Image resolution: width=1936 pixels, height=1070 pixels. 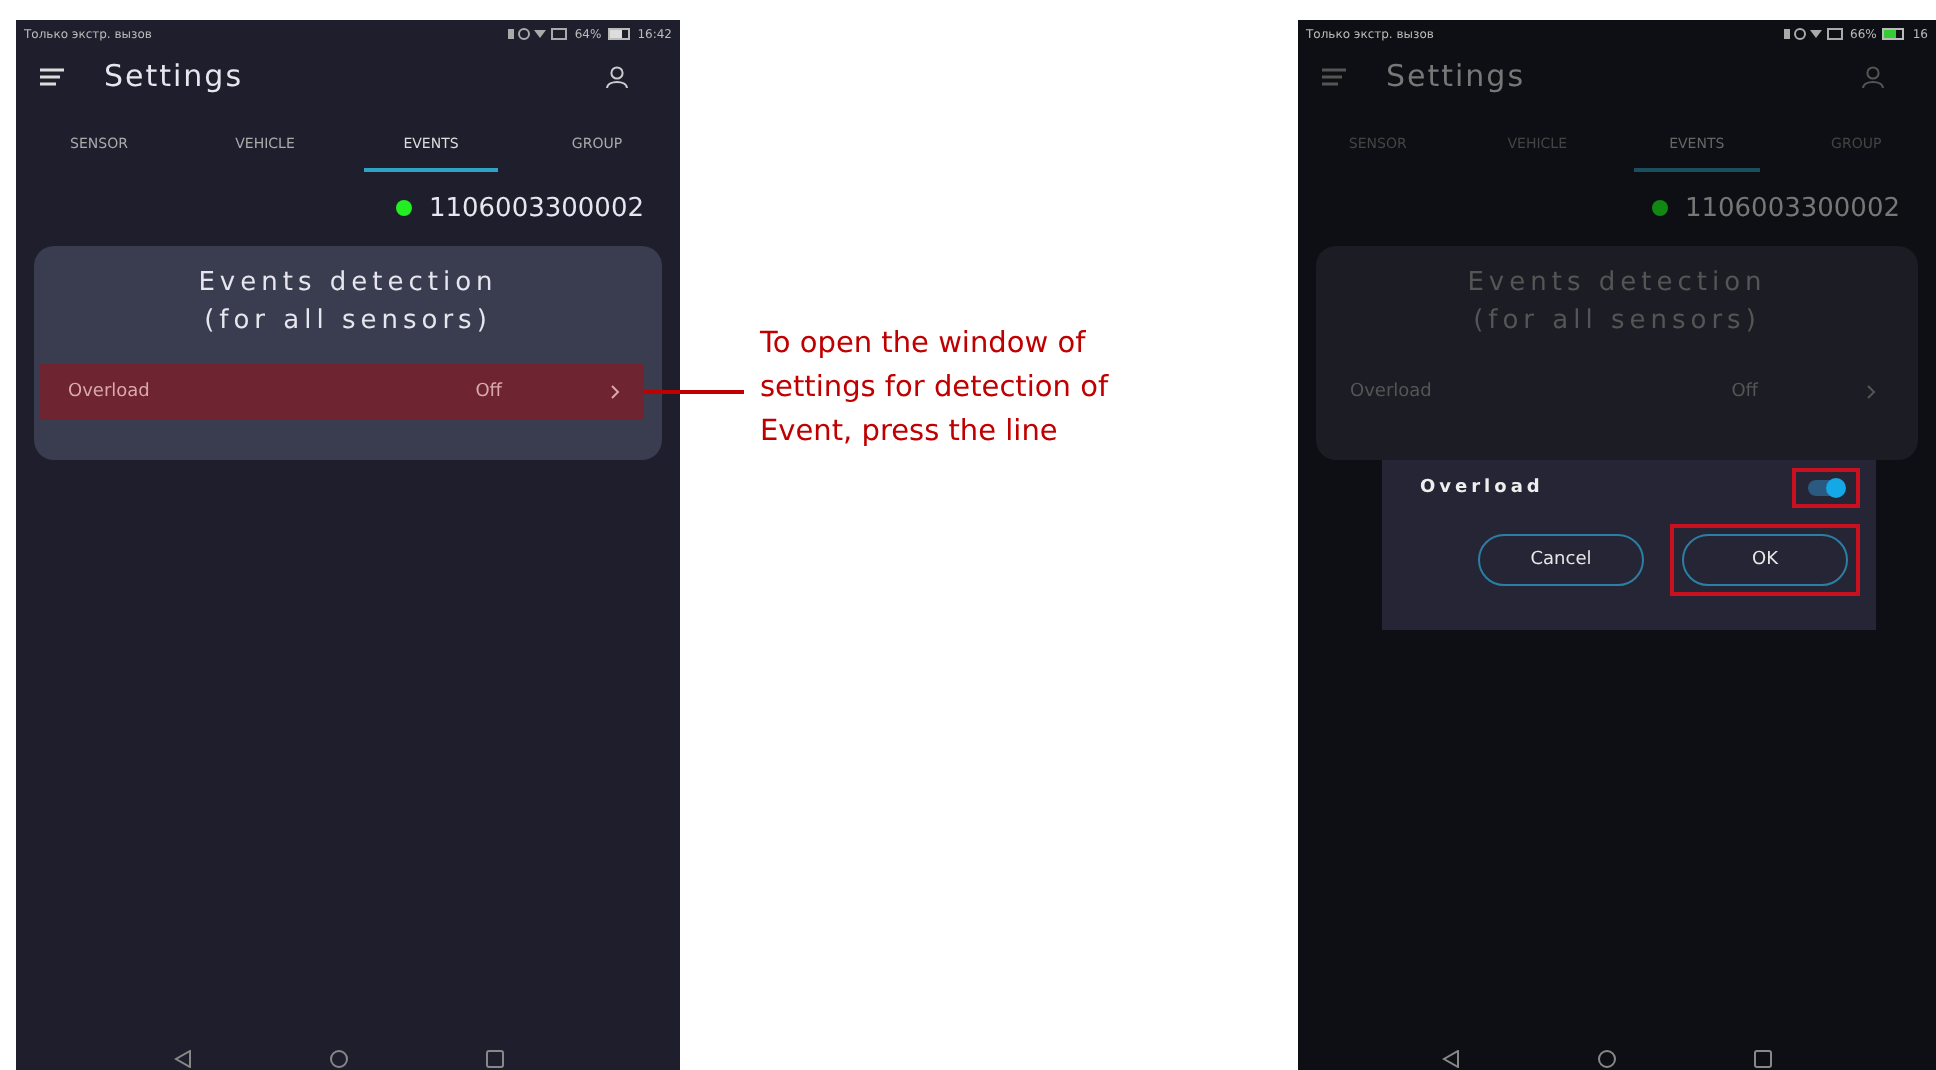 I want to click on dialog-button: Cancel, so click(x=1561, y=560).